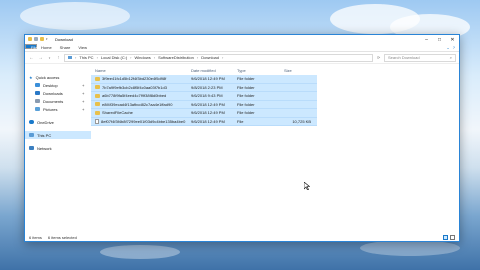 The image size is (480, 270). Describe the element at coordinates (260, 70) in the screenshot. I see `column-type: Type` at that location.